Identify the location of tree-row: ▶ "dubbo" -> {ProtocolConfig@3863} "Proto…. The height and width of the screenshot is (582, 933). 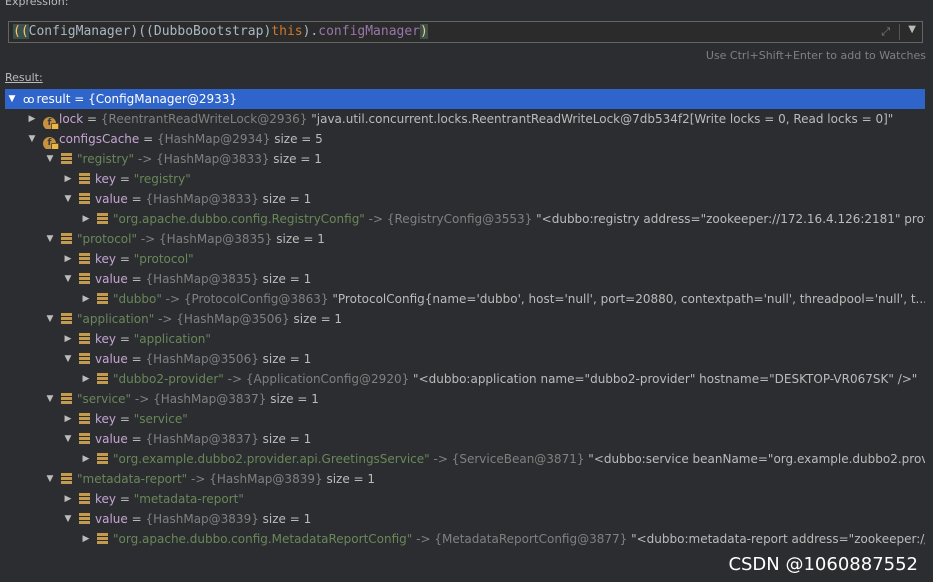
(465, 299).